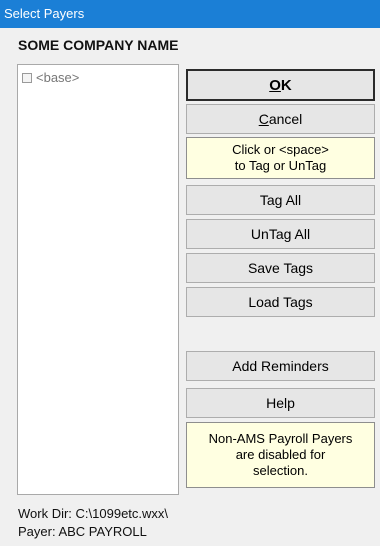 The width and height of the screenshot is (380, 546). I want to click on untag-all-button: UnTag All, so click(280, 234).